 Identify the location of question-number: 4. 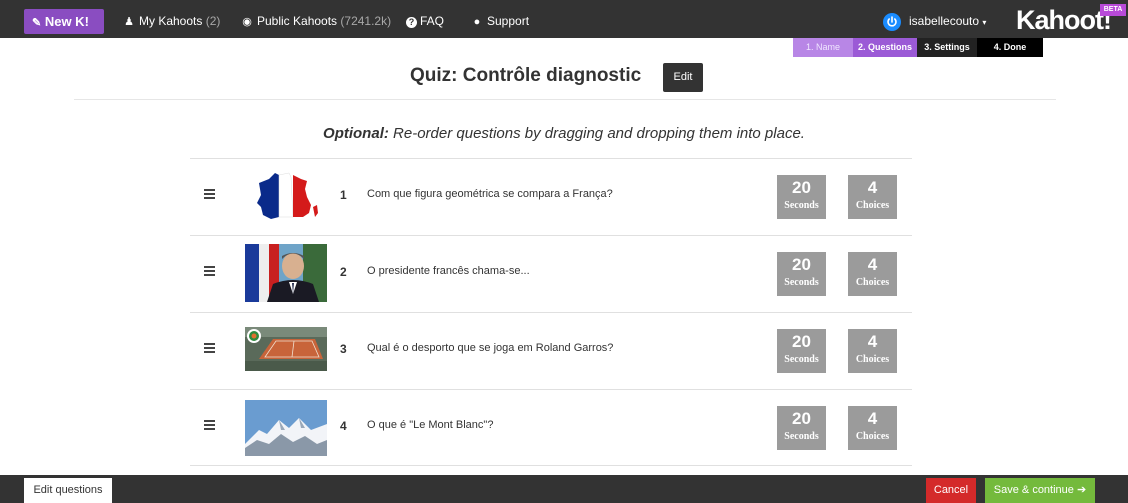
(343, 426).